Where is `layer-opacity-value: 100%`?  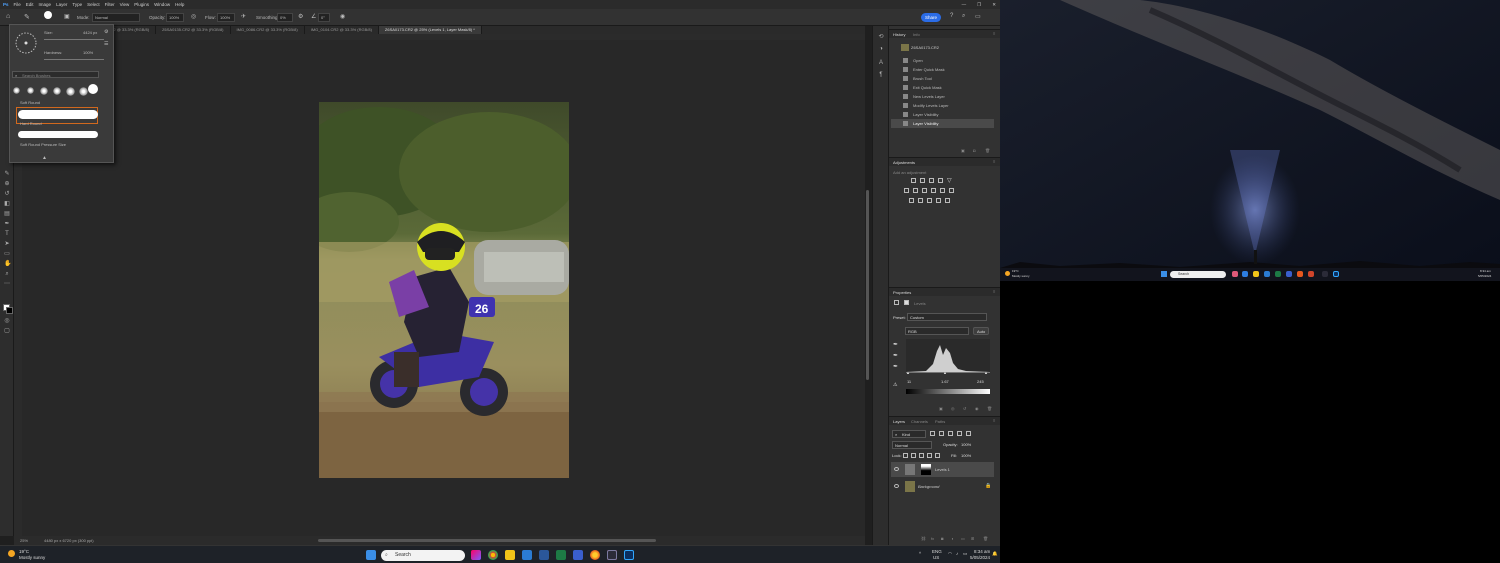
layer-opacity-value: 100% is located at coordinates (966, 444).